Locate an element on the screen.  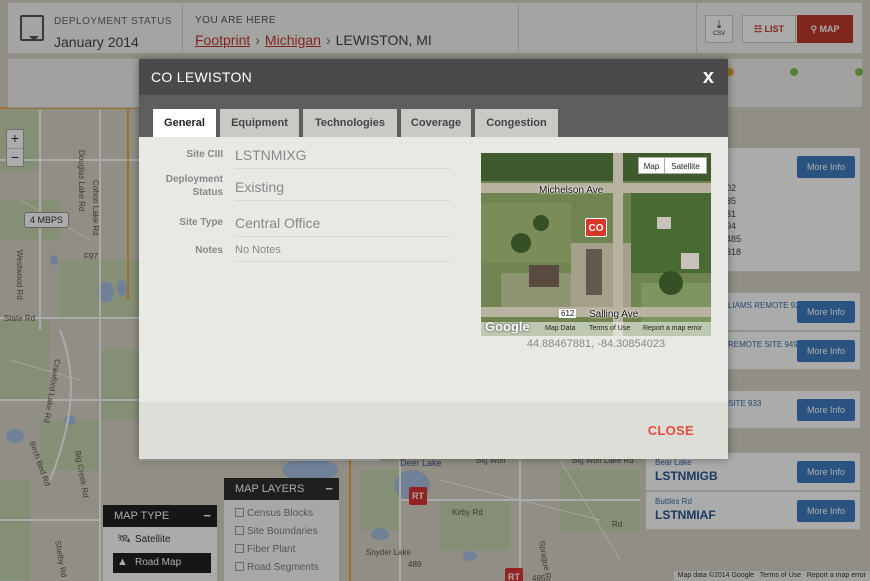
modal-footer: CLOSE is located at coordinates (433, 430).